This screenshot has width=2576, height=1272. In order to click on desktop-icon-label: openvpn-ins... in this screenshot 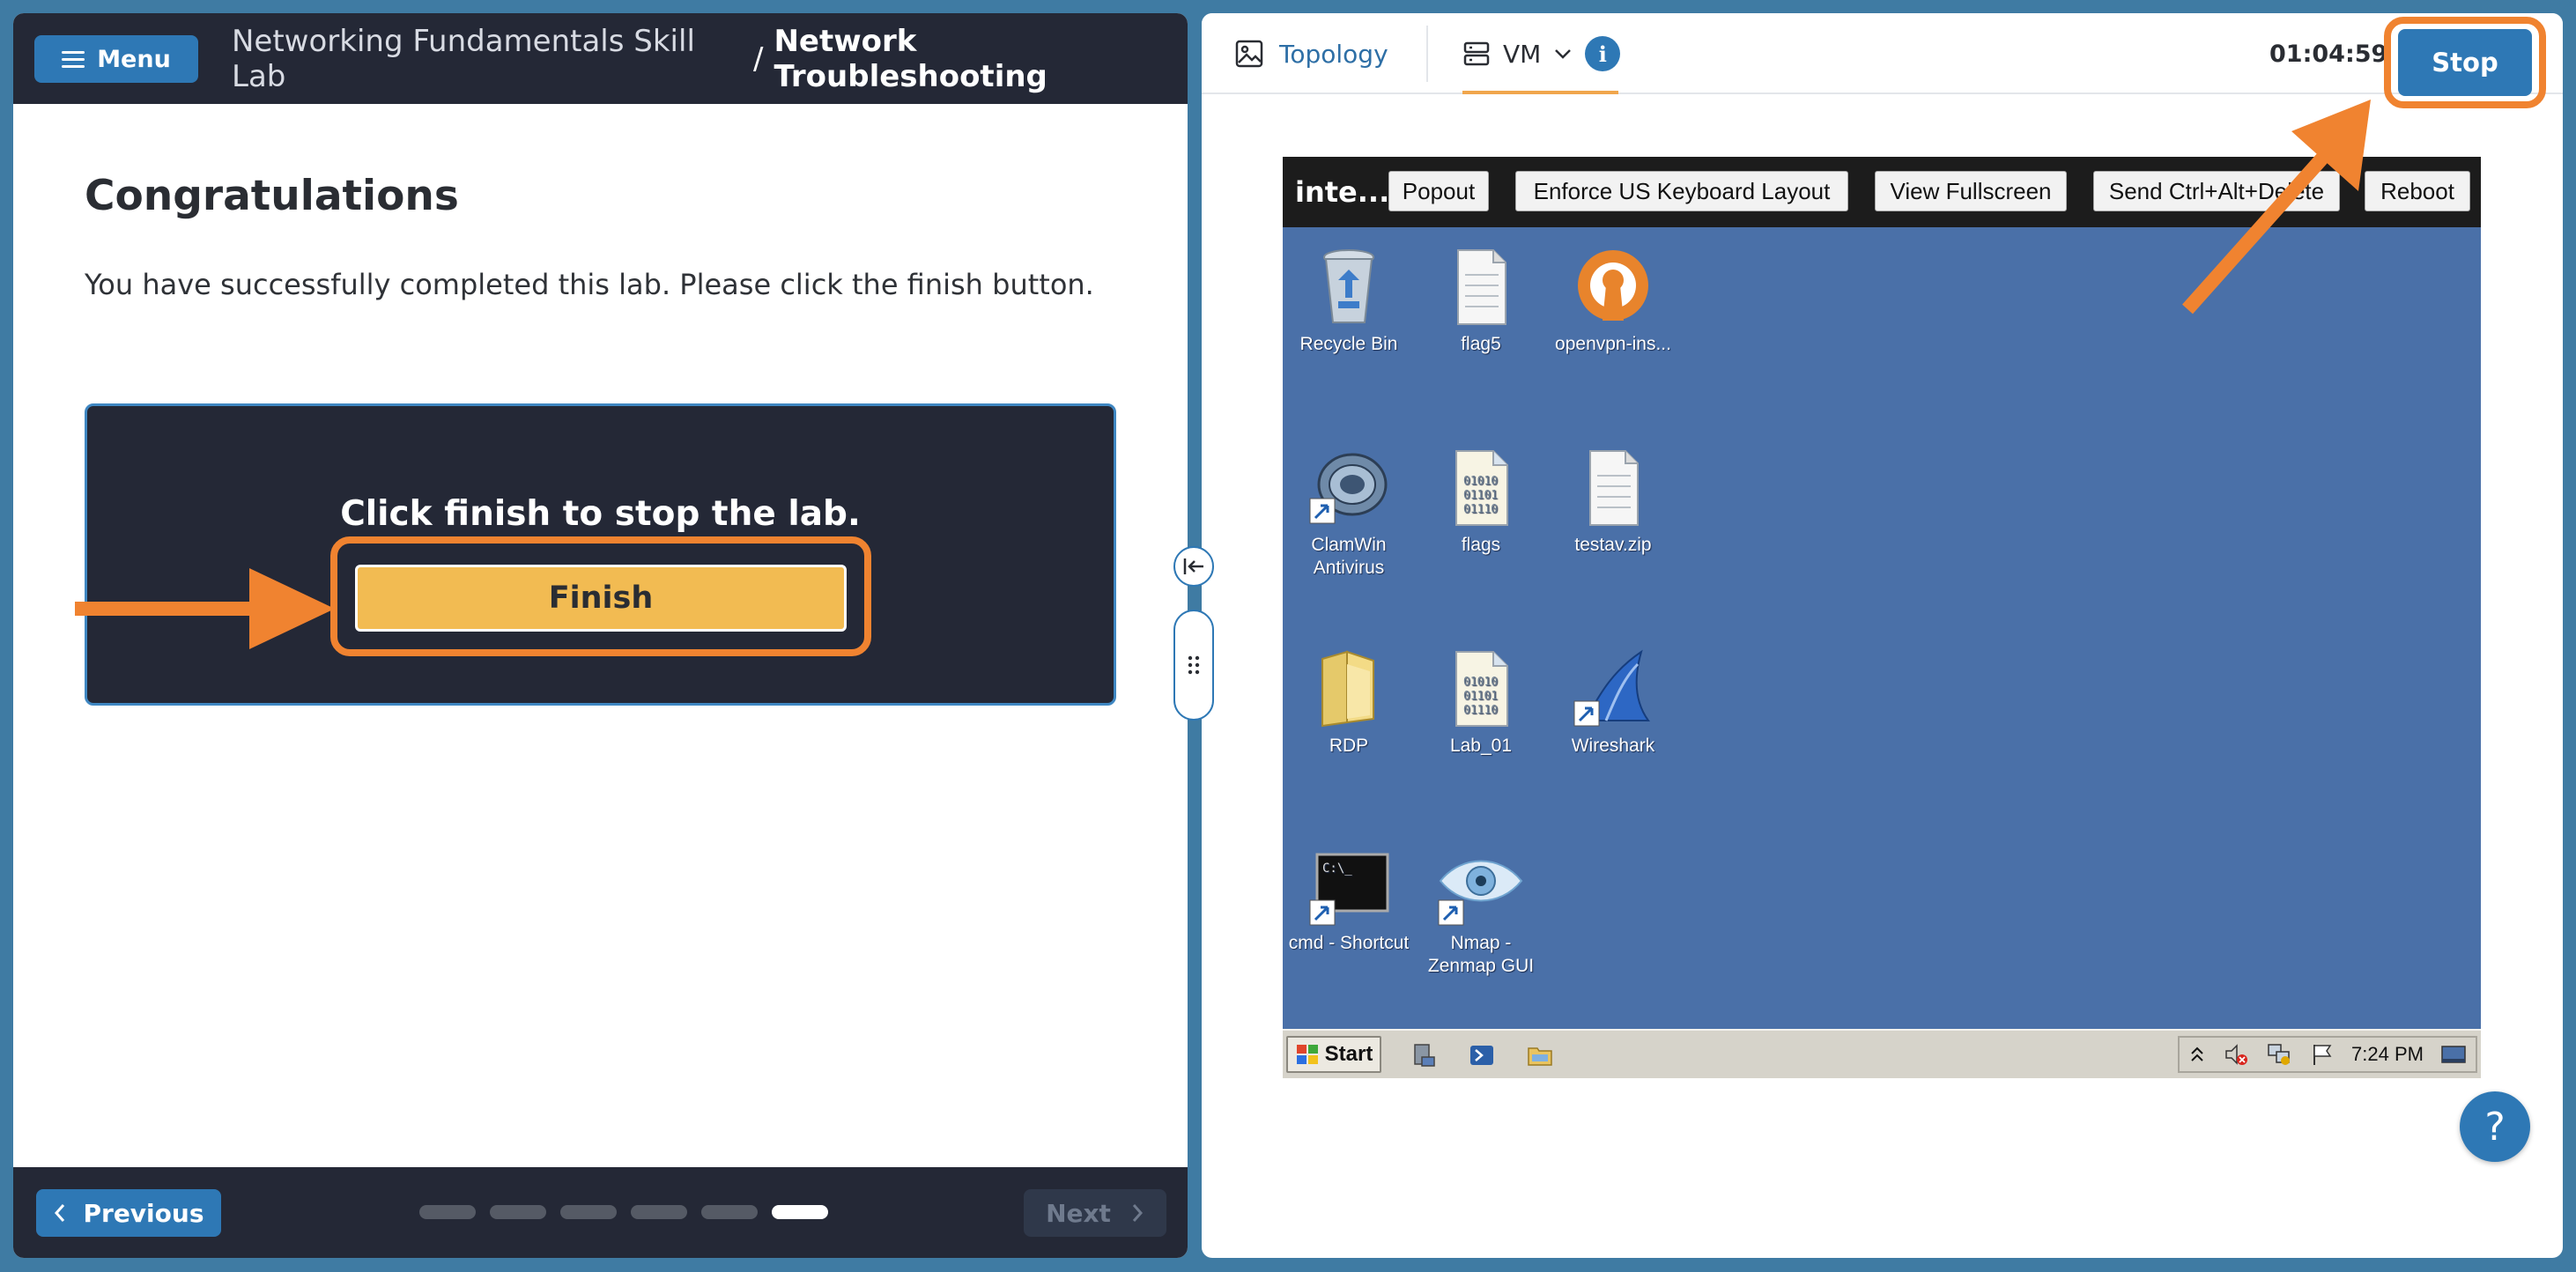, I will do `click(1613, 344)`.